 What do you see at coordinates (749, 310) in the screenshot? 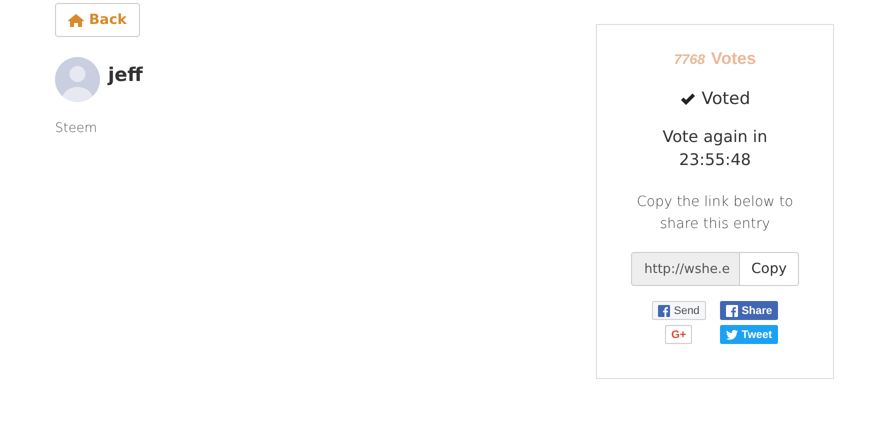
I see `share-button: Share` at bounding box center [749, 310].